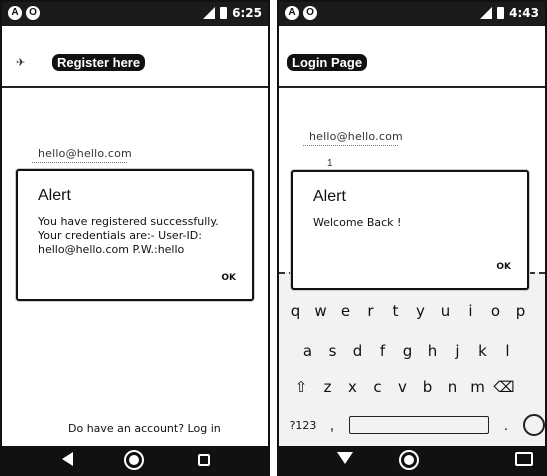  Describe the element at coordinates (445, 311) in the screenshot. I see `key-u: u` at that location.